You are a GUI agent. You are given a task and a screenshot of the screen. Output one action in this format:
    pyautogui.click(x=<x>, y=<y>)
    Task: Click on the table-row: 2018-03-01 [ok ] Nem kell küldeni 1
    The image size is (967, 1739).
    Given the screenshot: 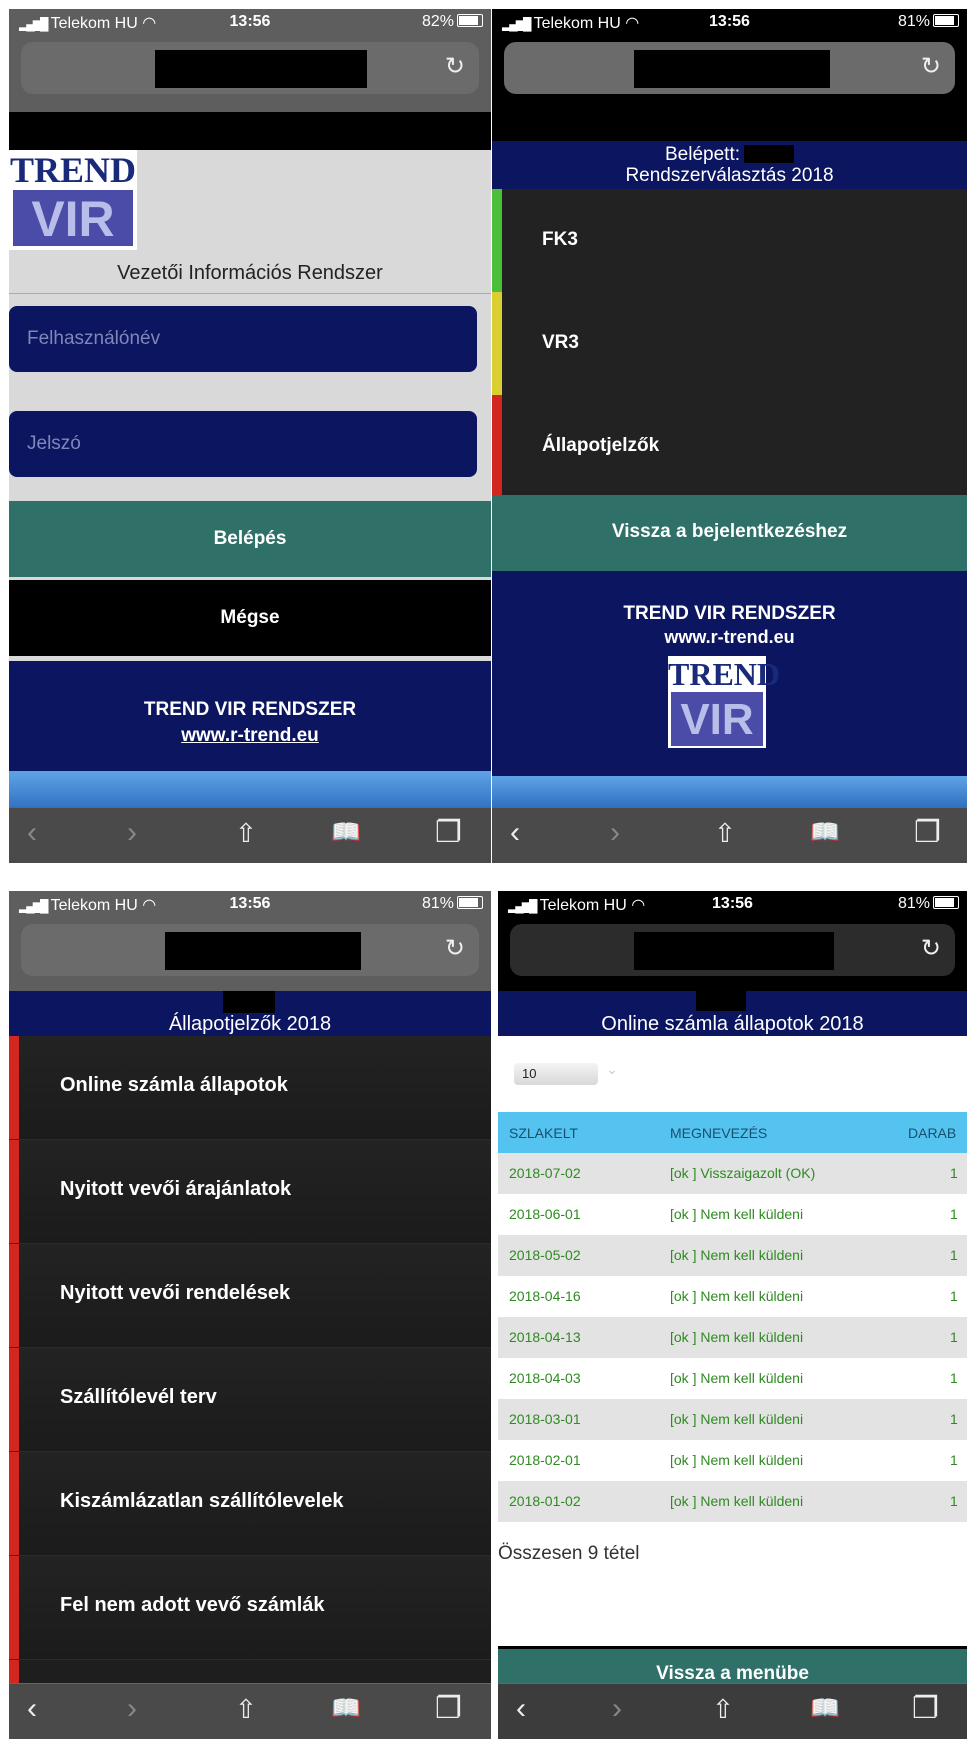 What is the action you would take?
    pyautogui.click(x=732, y=1419)
    